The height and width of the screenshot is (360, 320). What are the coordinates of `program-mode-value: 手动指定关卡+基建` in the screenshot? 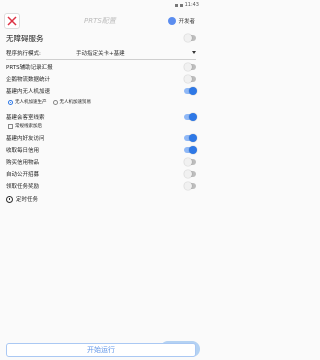 It's located at (100, 54).